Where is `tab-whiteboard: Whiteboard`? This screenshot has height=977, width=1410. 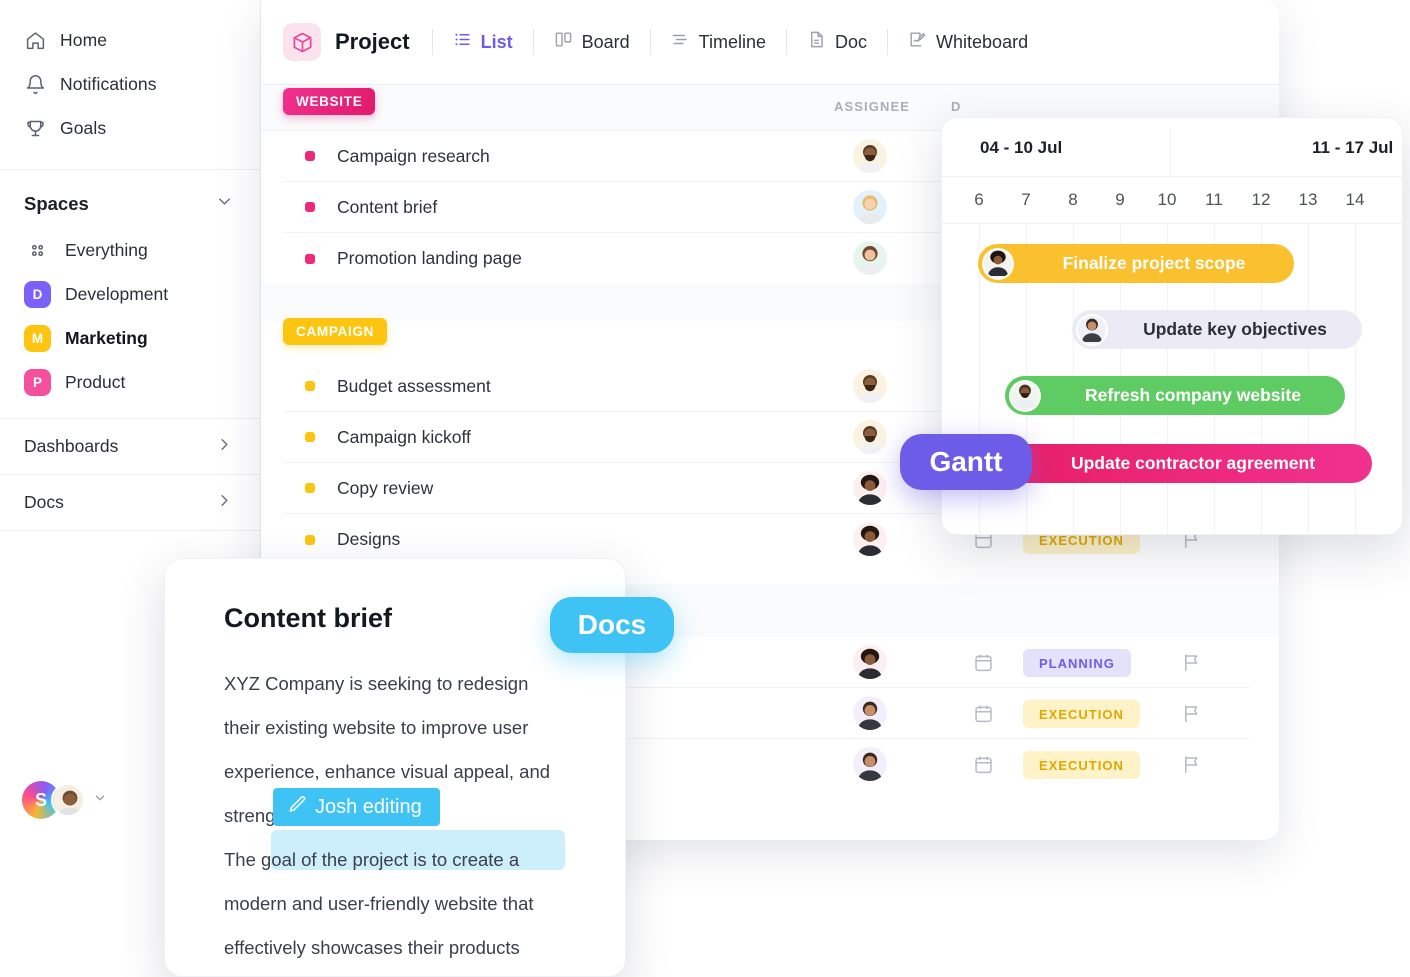 tab-whiteboard: Whiteboard is located at coordinates (968, 42).